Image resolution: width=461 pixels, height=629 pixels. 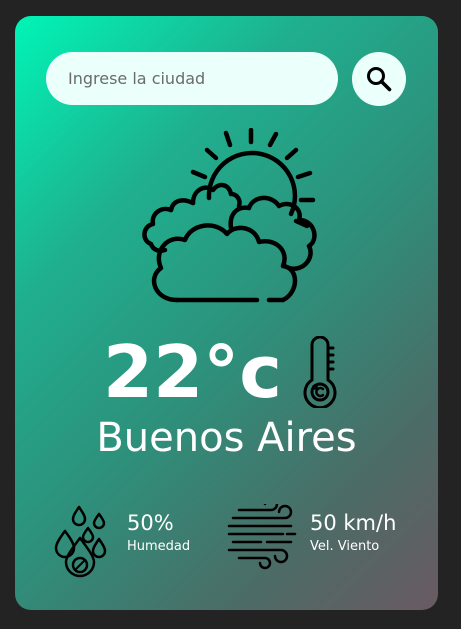 What do you see at coordinates (159, 546) in the screenshot?
I see `humidity-label: Humedad` at bounding box center [159, 546].